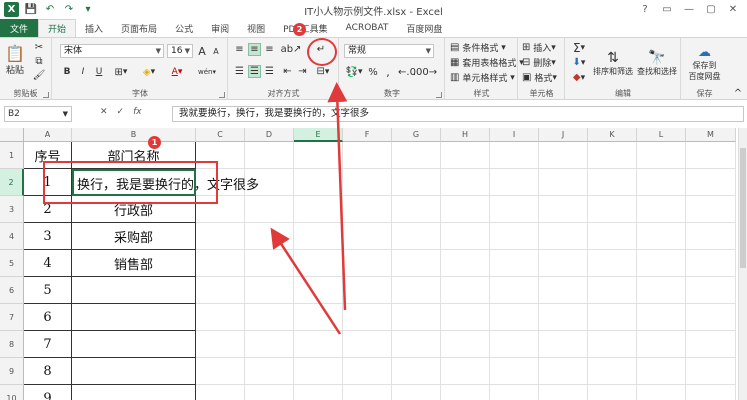  I want to click on tab-acrobat: ACROBAT, so click(367, 28).